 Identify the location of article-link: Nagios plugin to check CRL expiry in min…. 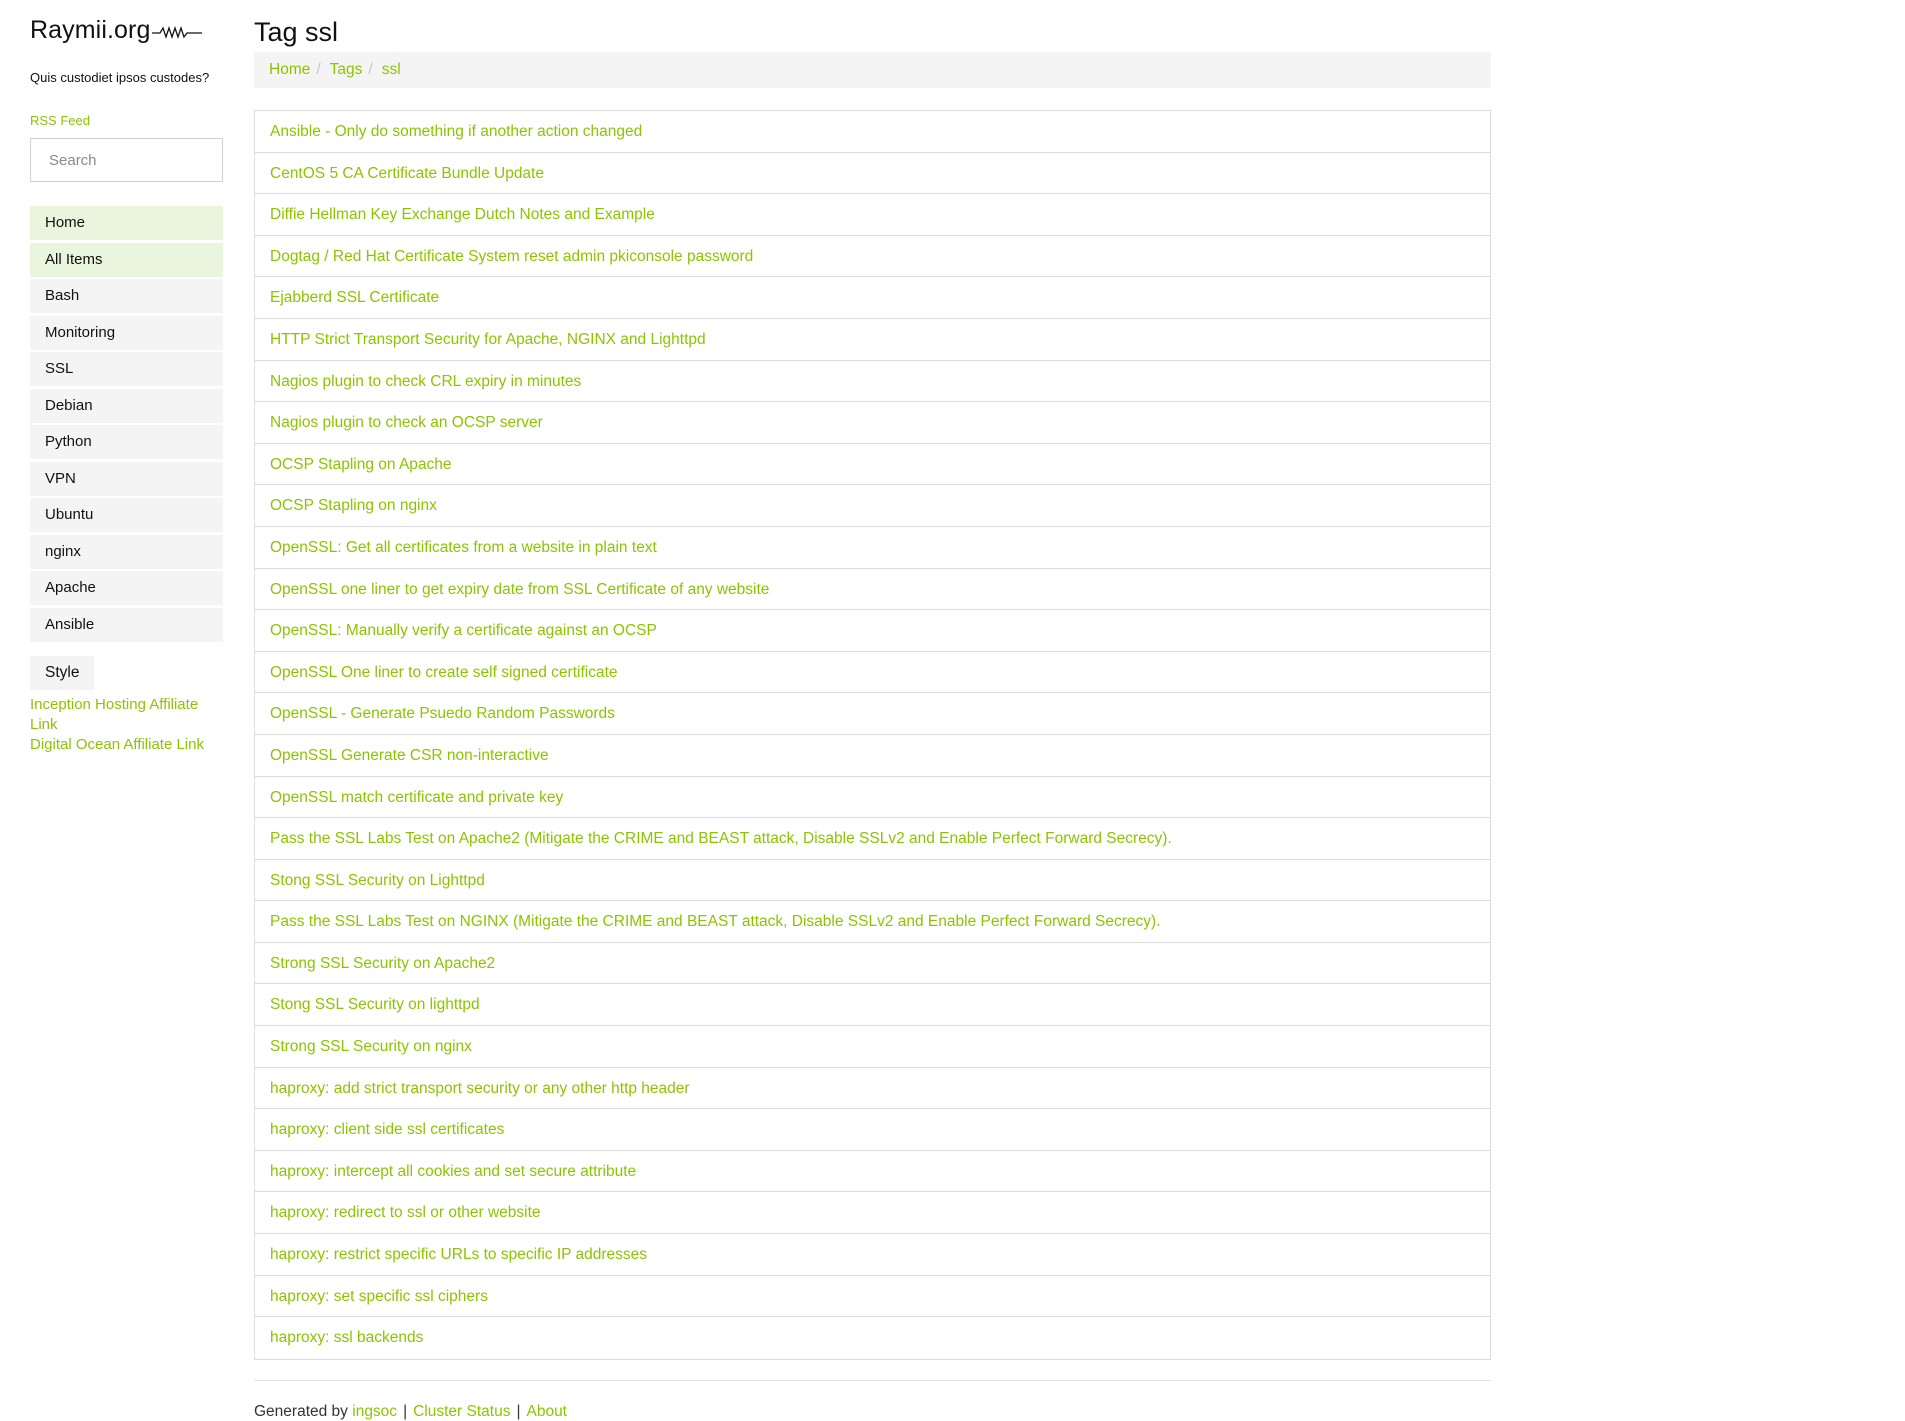
(872, 382).